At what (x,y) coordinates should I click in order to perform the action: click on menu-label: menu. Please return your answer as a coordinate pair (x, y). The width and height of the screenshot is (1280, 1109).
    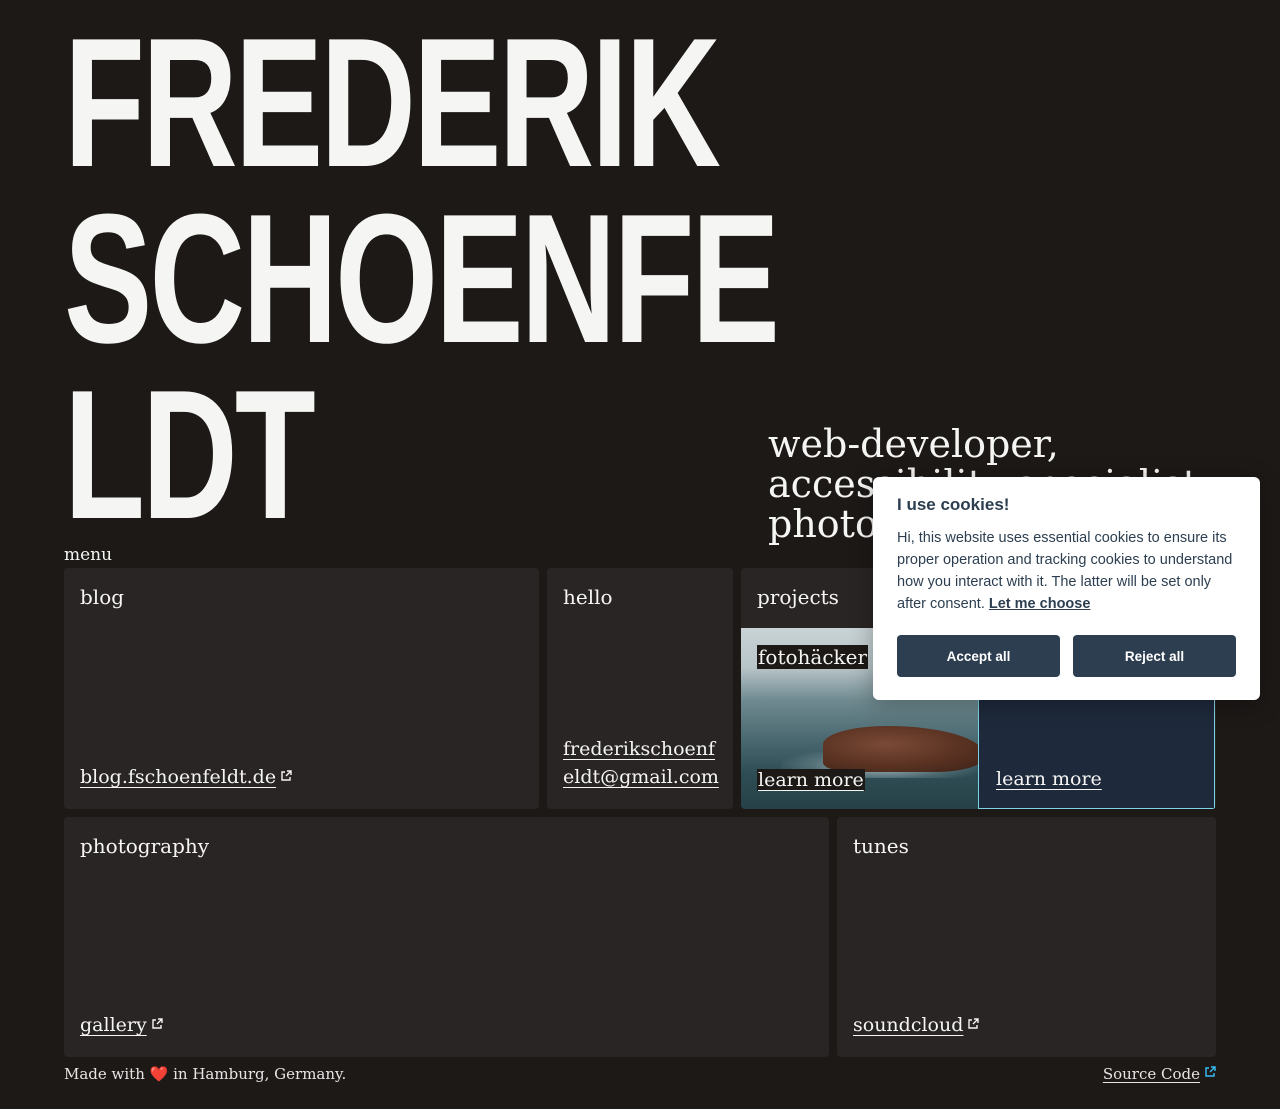
    Looking at the image, I should click on (88, 555).